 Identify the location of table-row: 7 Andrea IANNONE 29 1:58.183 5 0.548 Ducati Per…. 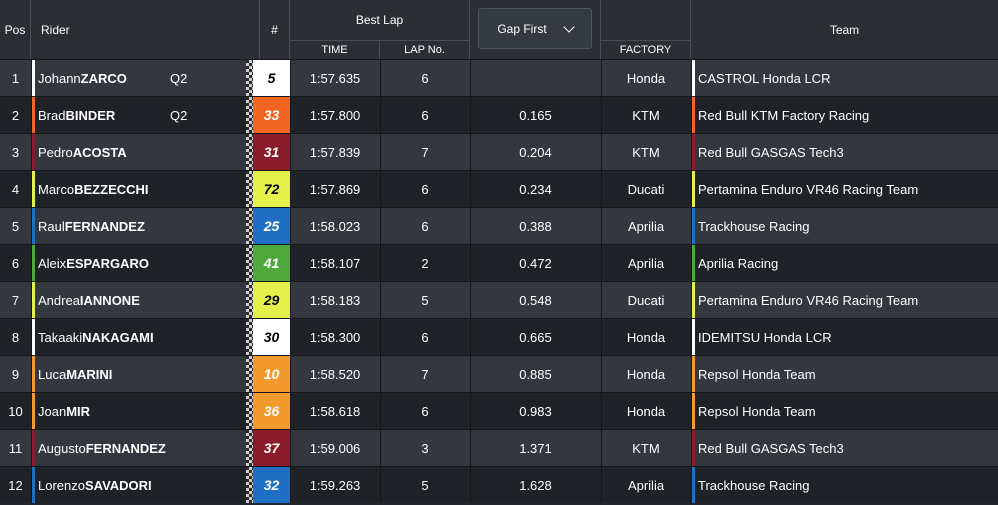
(499, 299).